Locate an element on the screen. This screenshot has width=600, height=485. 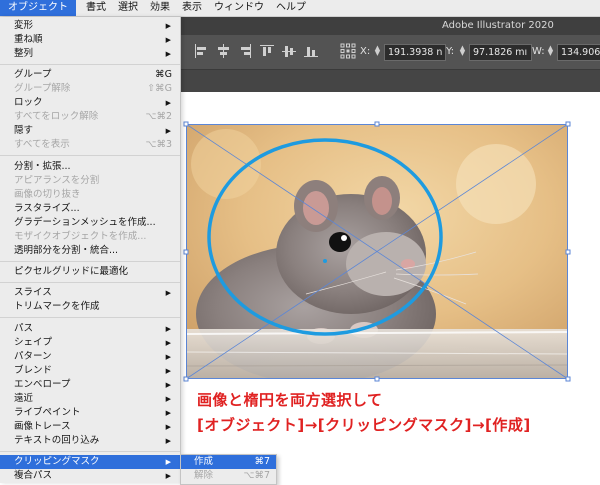
menu-item-crop-image: 画像の切り抜き is located at coordinates (47, 194).